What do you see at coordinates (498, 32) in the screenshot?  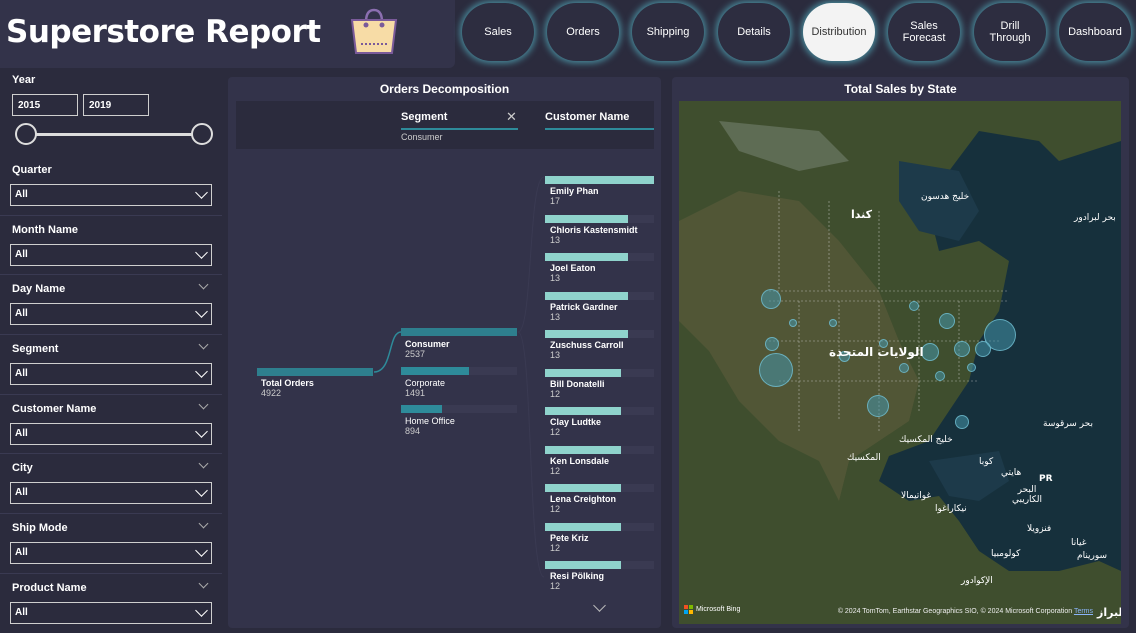 I see `nav-sales-button: Sales` at bounding box center [498, 32].